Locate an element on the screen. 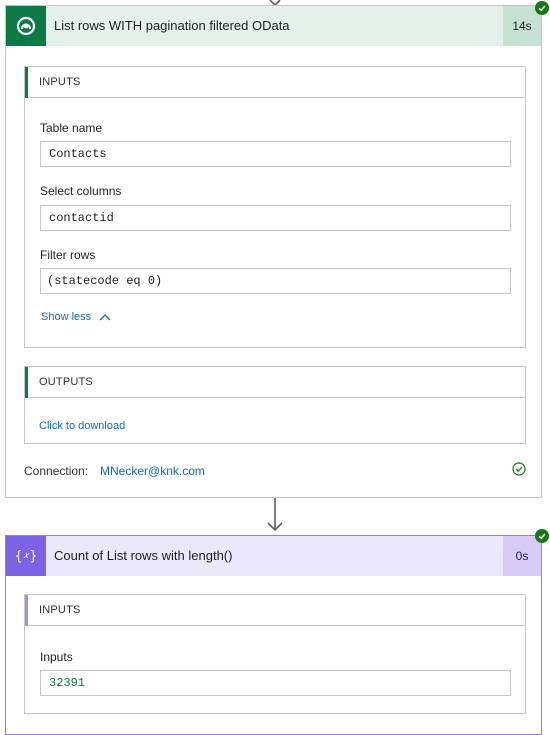  filter-rows-label: Filter rows is located at coordinates (68, 255).